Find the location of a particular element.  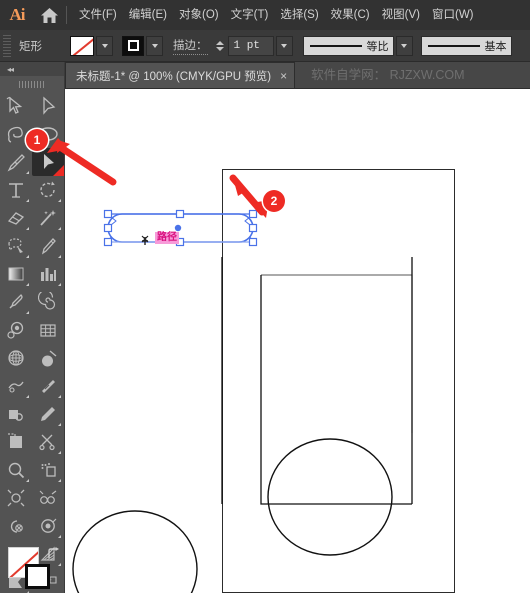

free-transform-tool-icon is located at coordinates (16, 414).